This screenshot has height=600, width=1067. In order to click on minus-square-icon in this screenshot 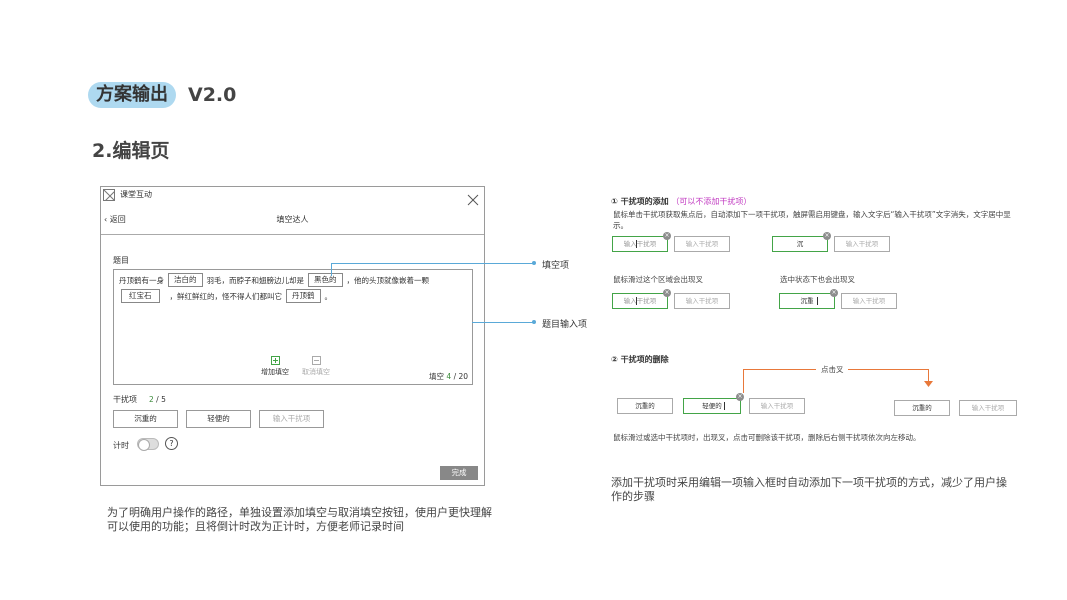, I will do `click(316, 360)`.